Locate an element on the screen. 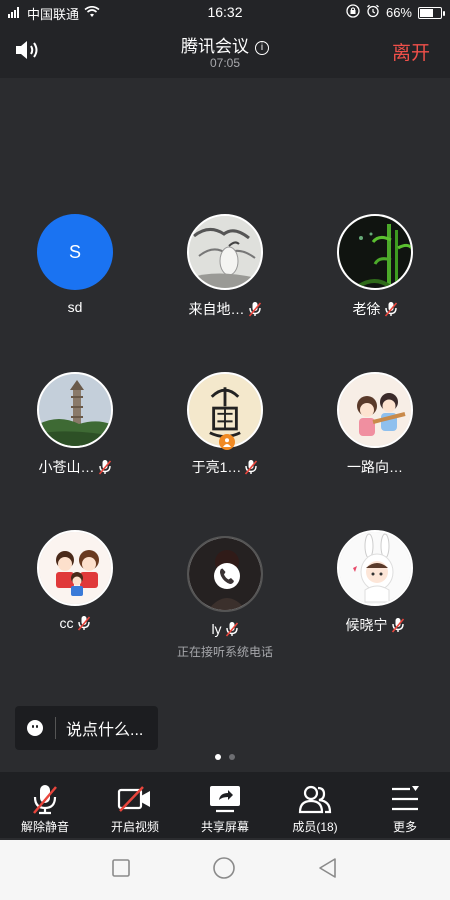  participant-tile: ly 正在接听系统电话 is located at coordinates (225, 598).